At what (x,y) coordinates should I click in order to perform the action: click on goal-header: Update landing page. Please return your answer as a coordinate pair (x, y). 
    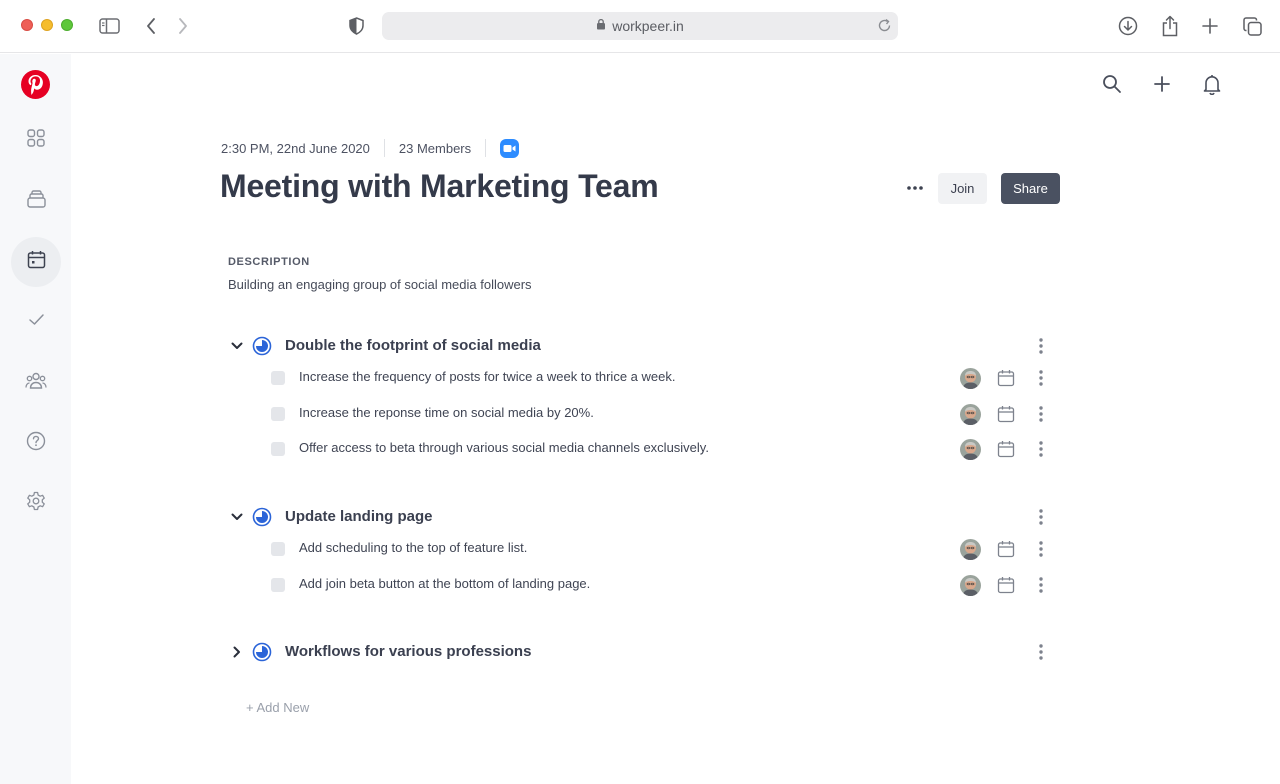
    Looking at the image, I should click on (648, 517).